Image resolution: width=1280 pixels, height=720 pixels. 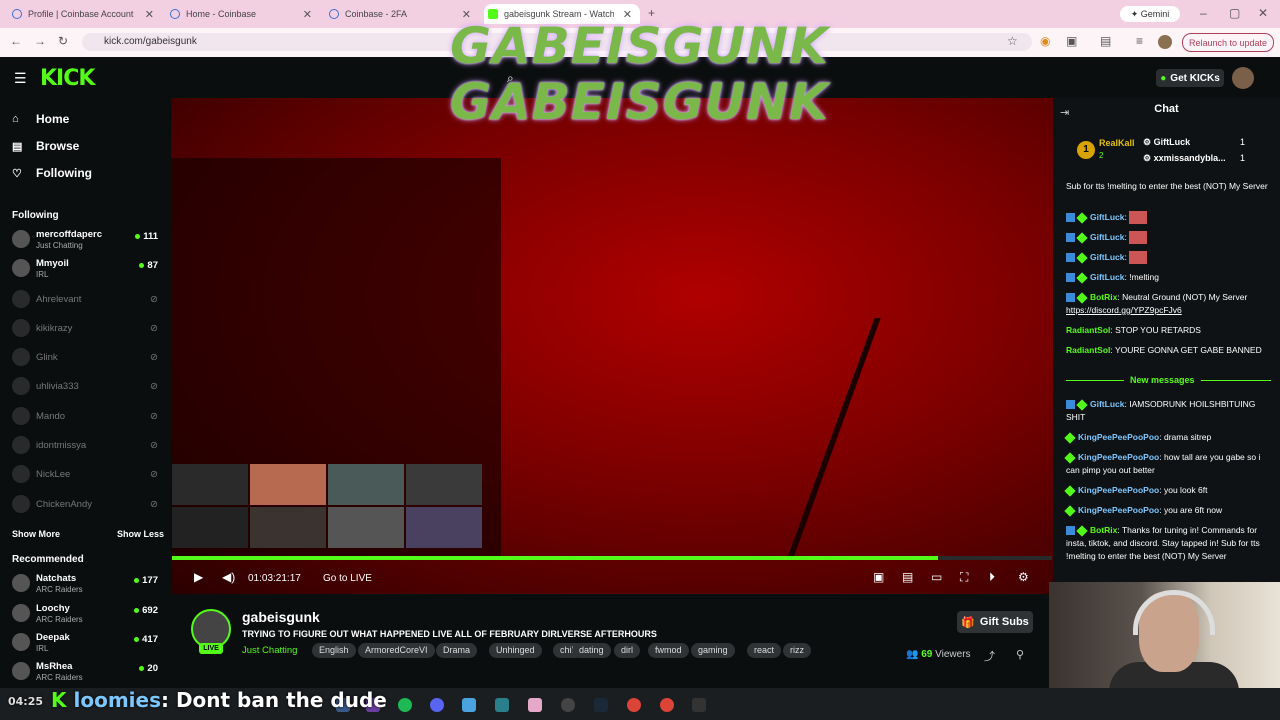 What do you see at coordinates (20, 78) in the screenshot?
I see `menu-icon: ☰` at bounding box center [20, 78].